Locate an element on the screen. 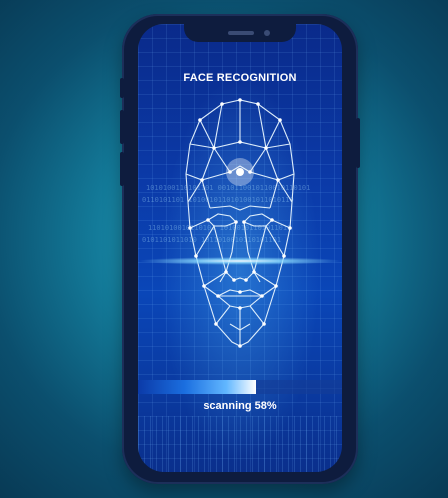  phone-volume-up-button is located at coordinates (122, 88).